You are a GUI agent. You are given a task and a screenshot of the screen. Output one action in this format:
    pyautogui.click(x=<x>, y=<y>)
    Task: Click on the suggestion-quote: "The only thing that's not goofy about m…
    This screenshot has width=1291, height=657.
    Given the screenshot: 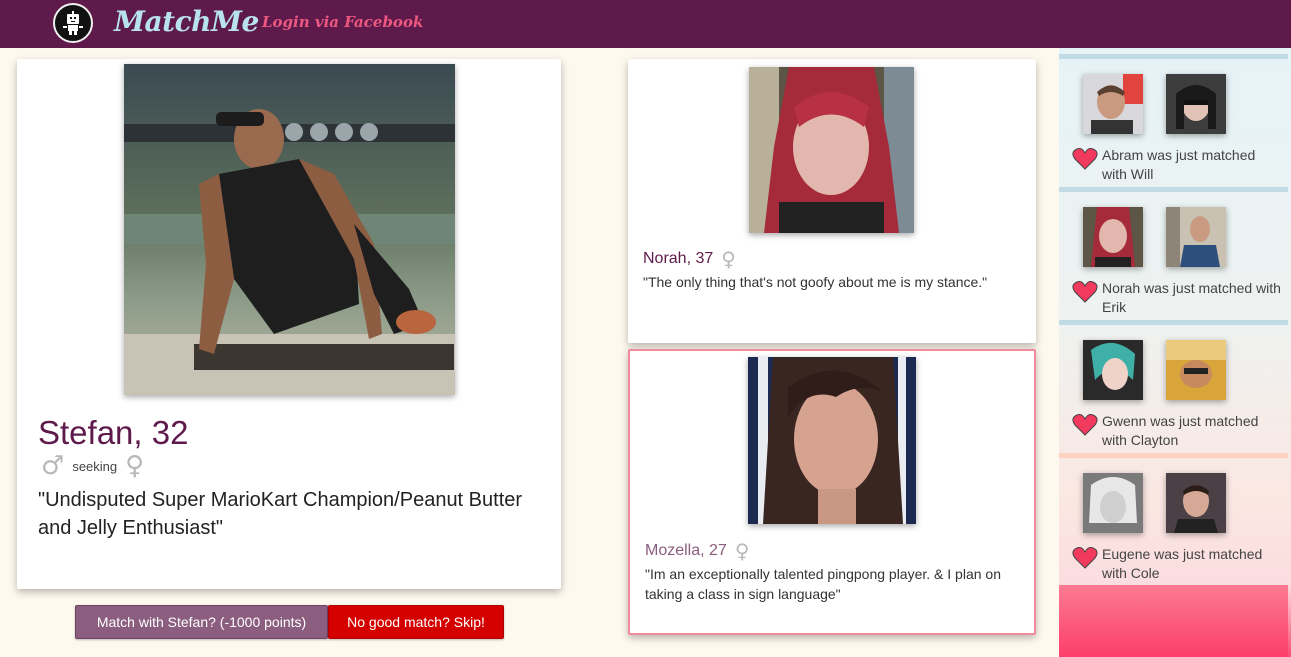 What is the action you would take?
    pyautogui.click(x=815, y=282)
    